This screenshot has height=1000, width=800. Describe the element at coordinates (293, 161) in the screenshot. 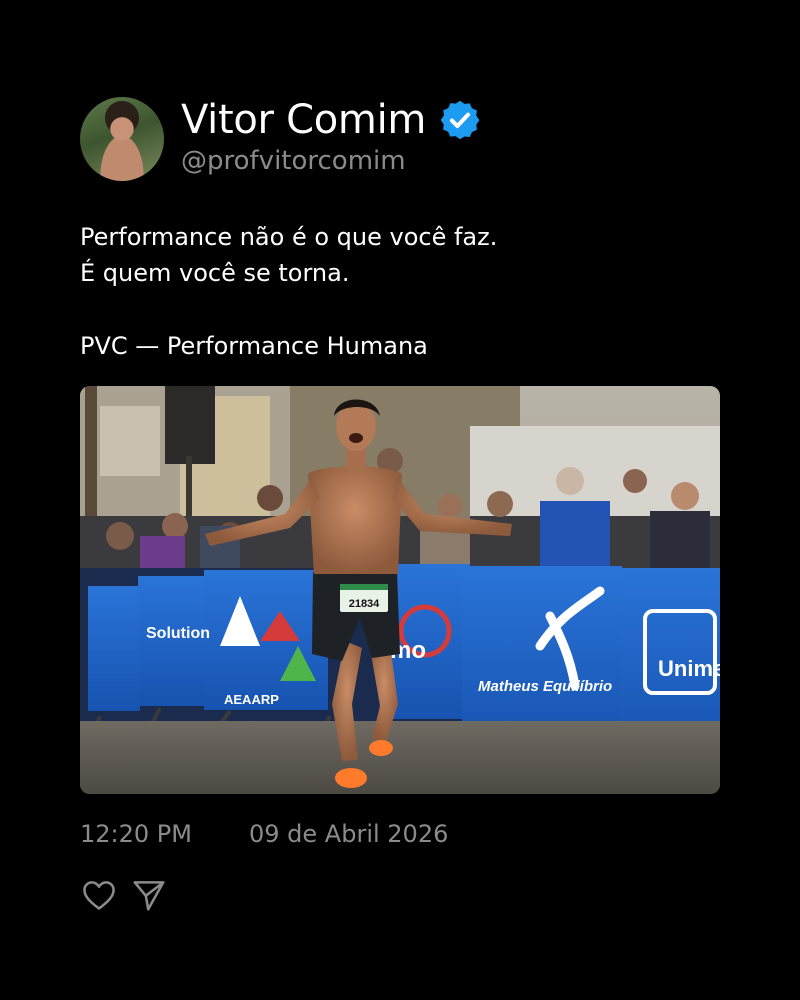

I see `handle: @profvitorcomim` at that location.